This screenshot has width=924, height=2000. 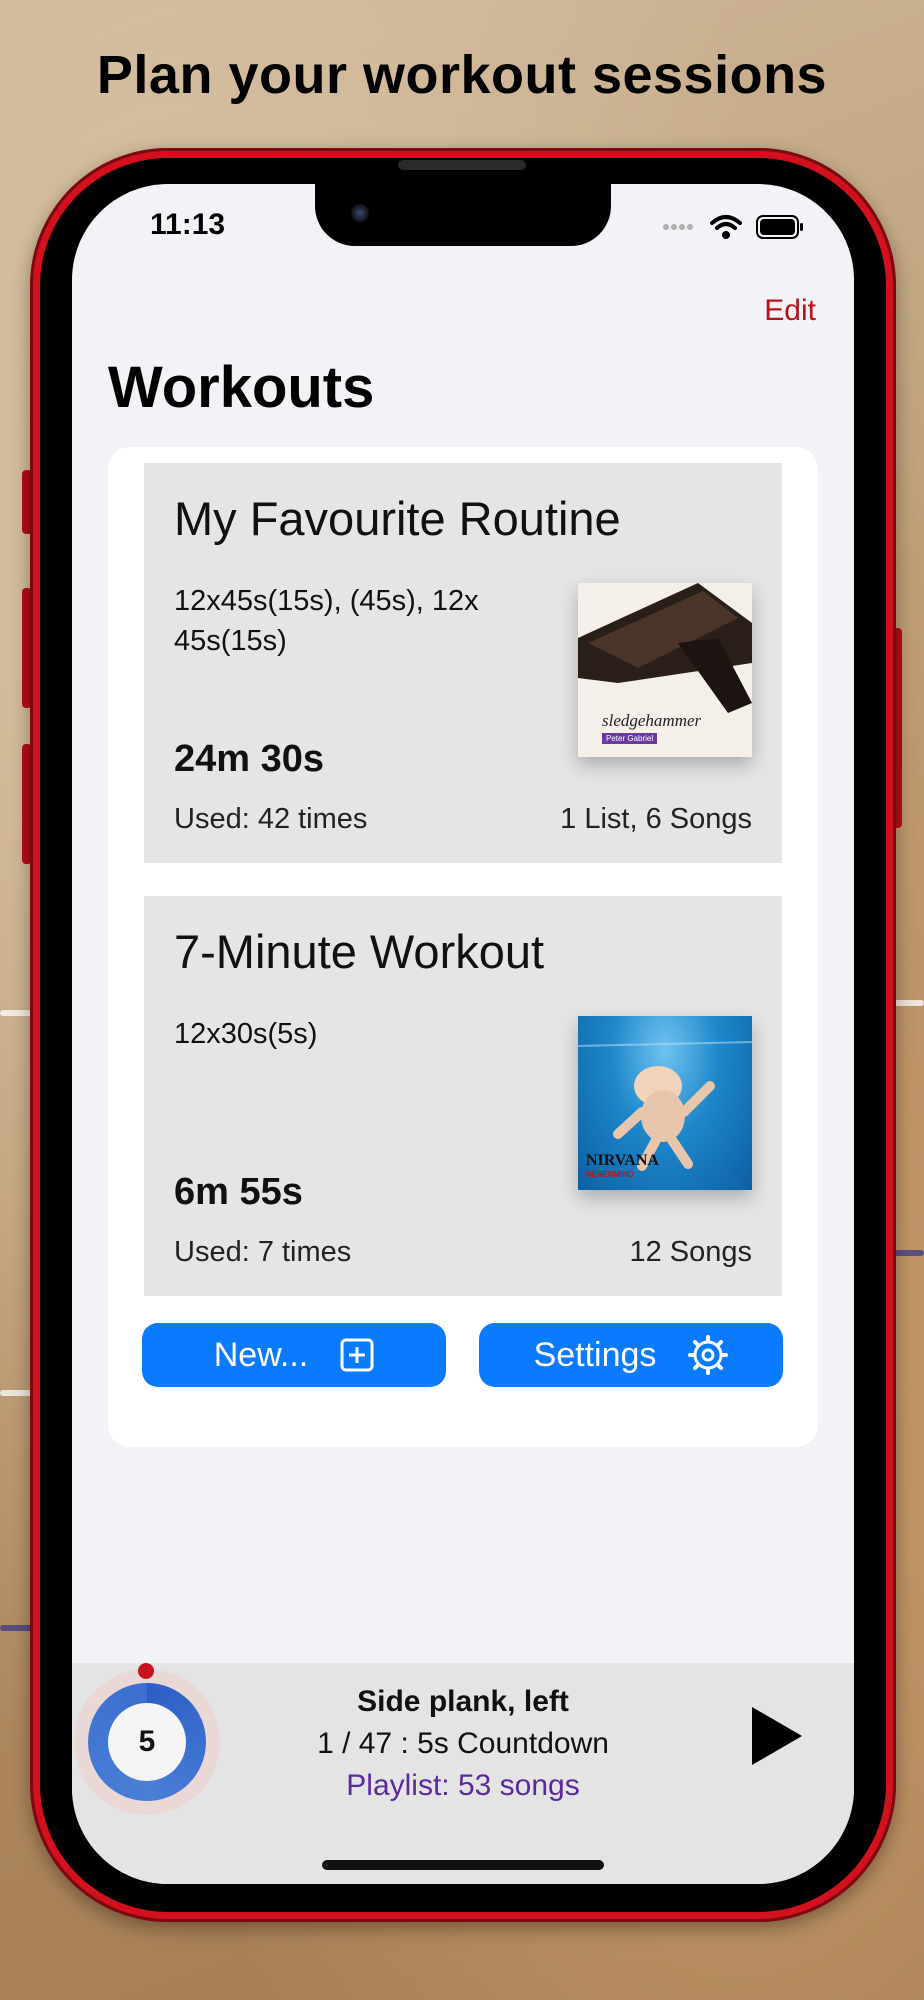 What do you see at coordinates (360, 213) in the screenshot?
I see `front-camera` at bounding box center [360, 213].